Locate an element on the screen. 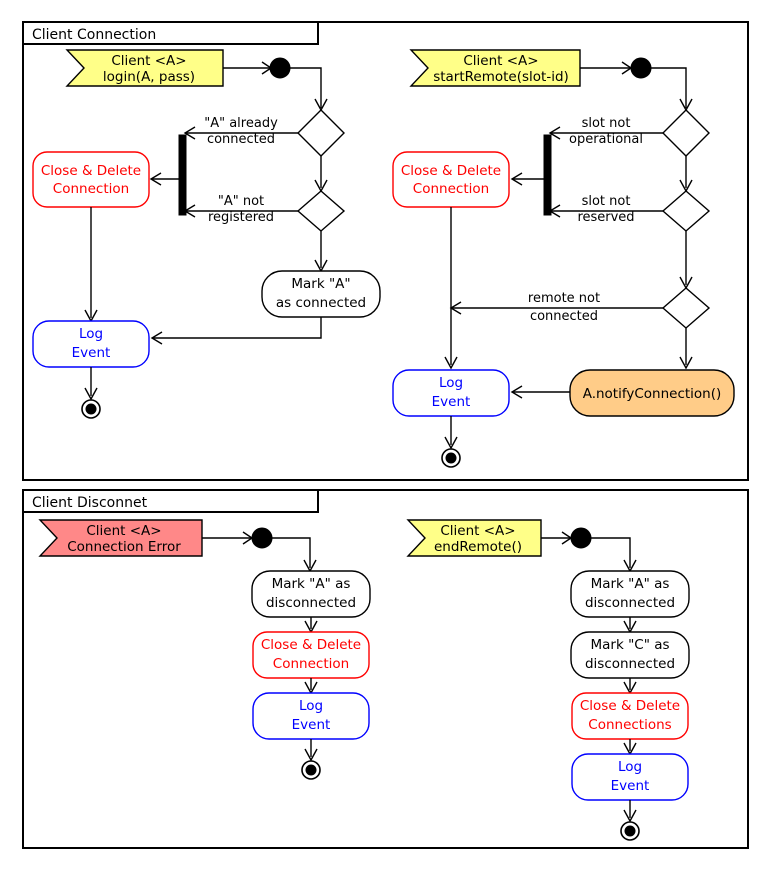 Image resolution: width=770 pixels, height=870 pixels. edge-label-slot-not-operational: slot not operational is located at coordinates (606, 131).